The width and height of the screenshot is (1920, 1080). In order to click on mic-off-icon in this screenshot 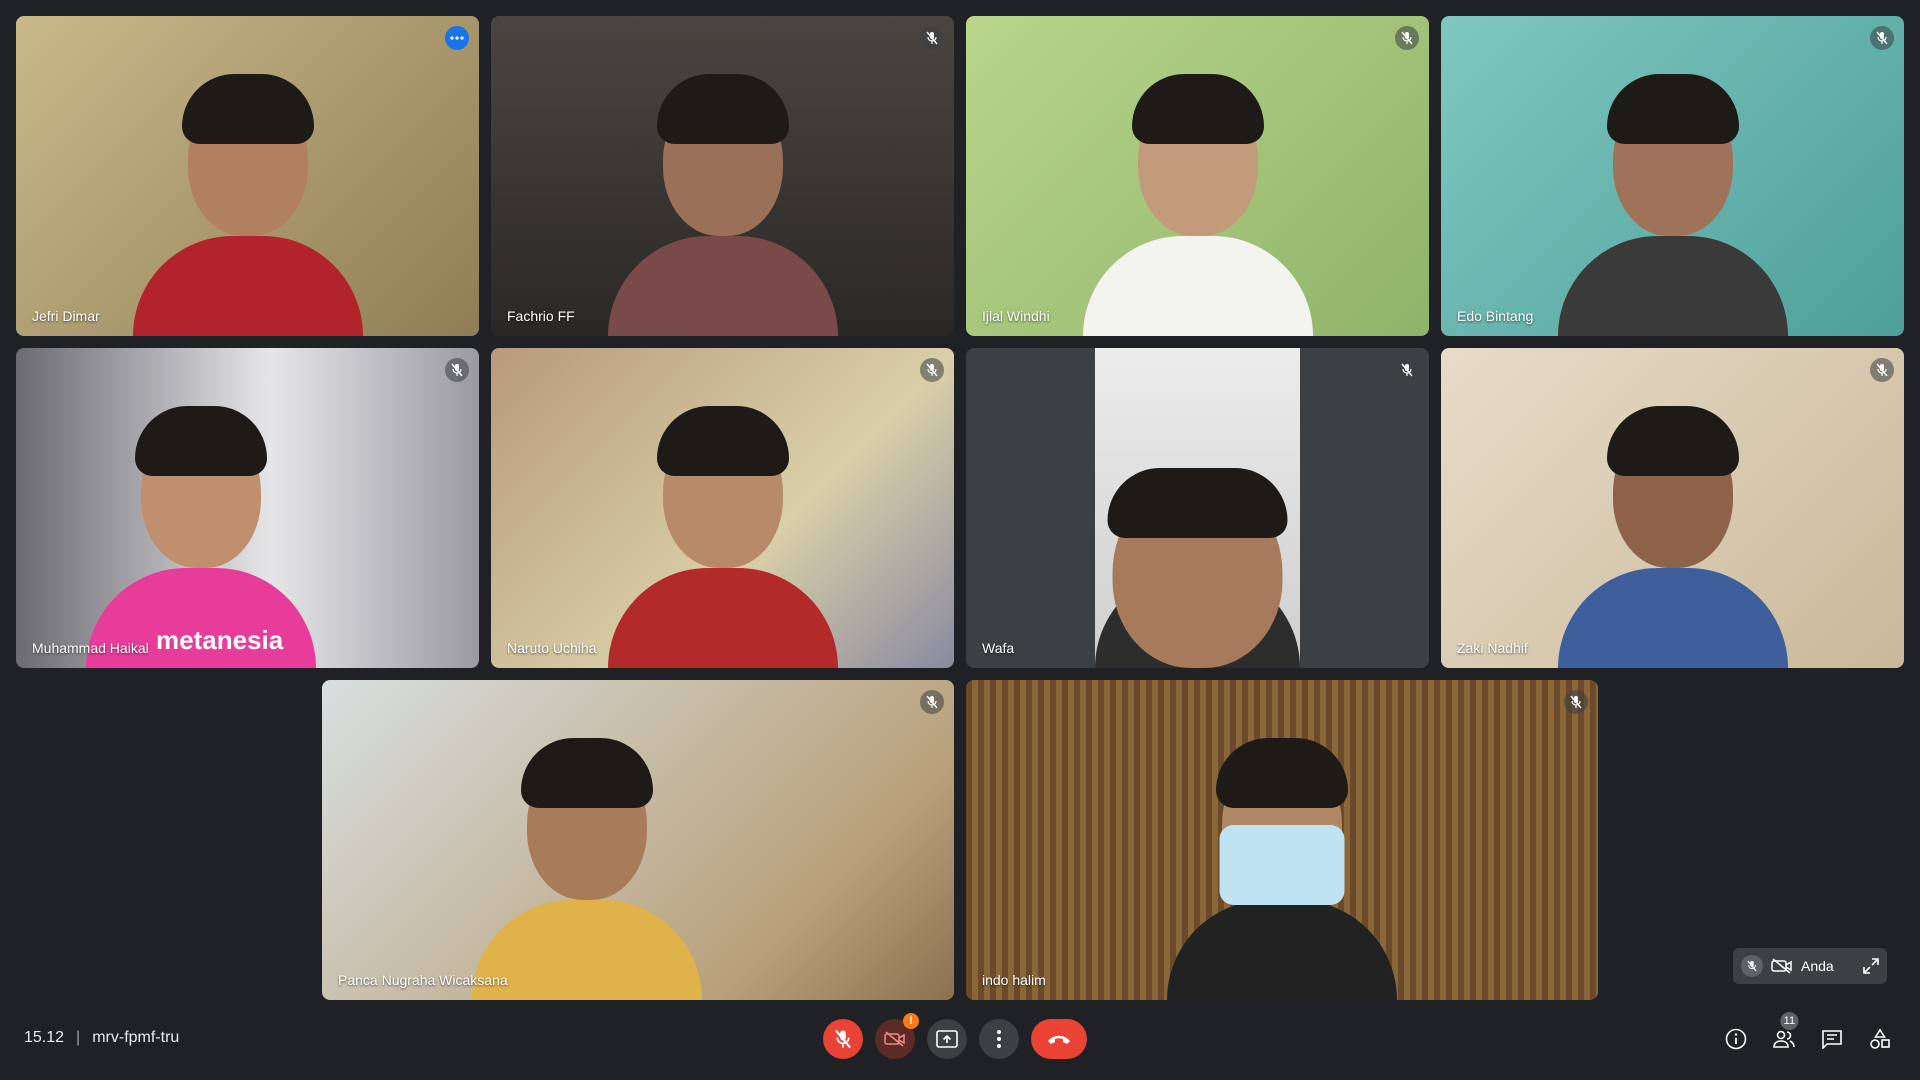, I will do `click(843, 1039)`.